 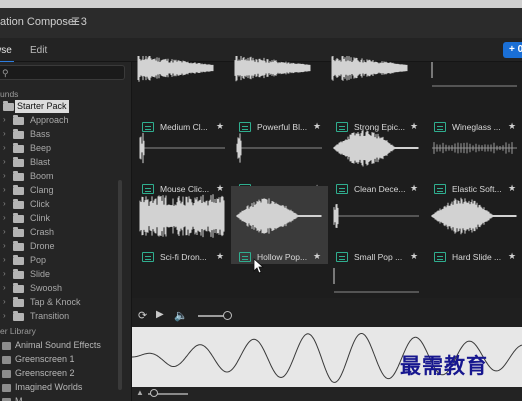 I want to click on sidebar-item-label: Click, so click(x=40, y=204).